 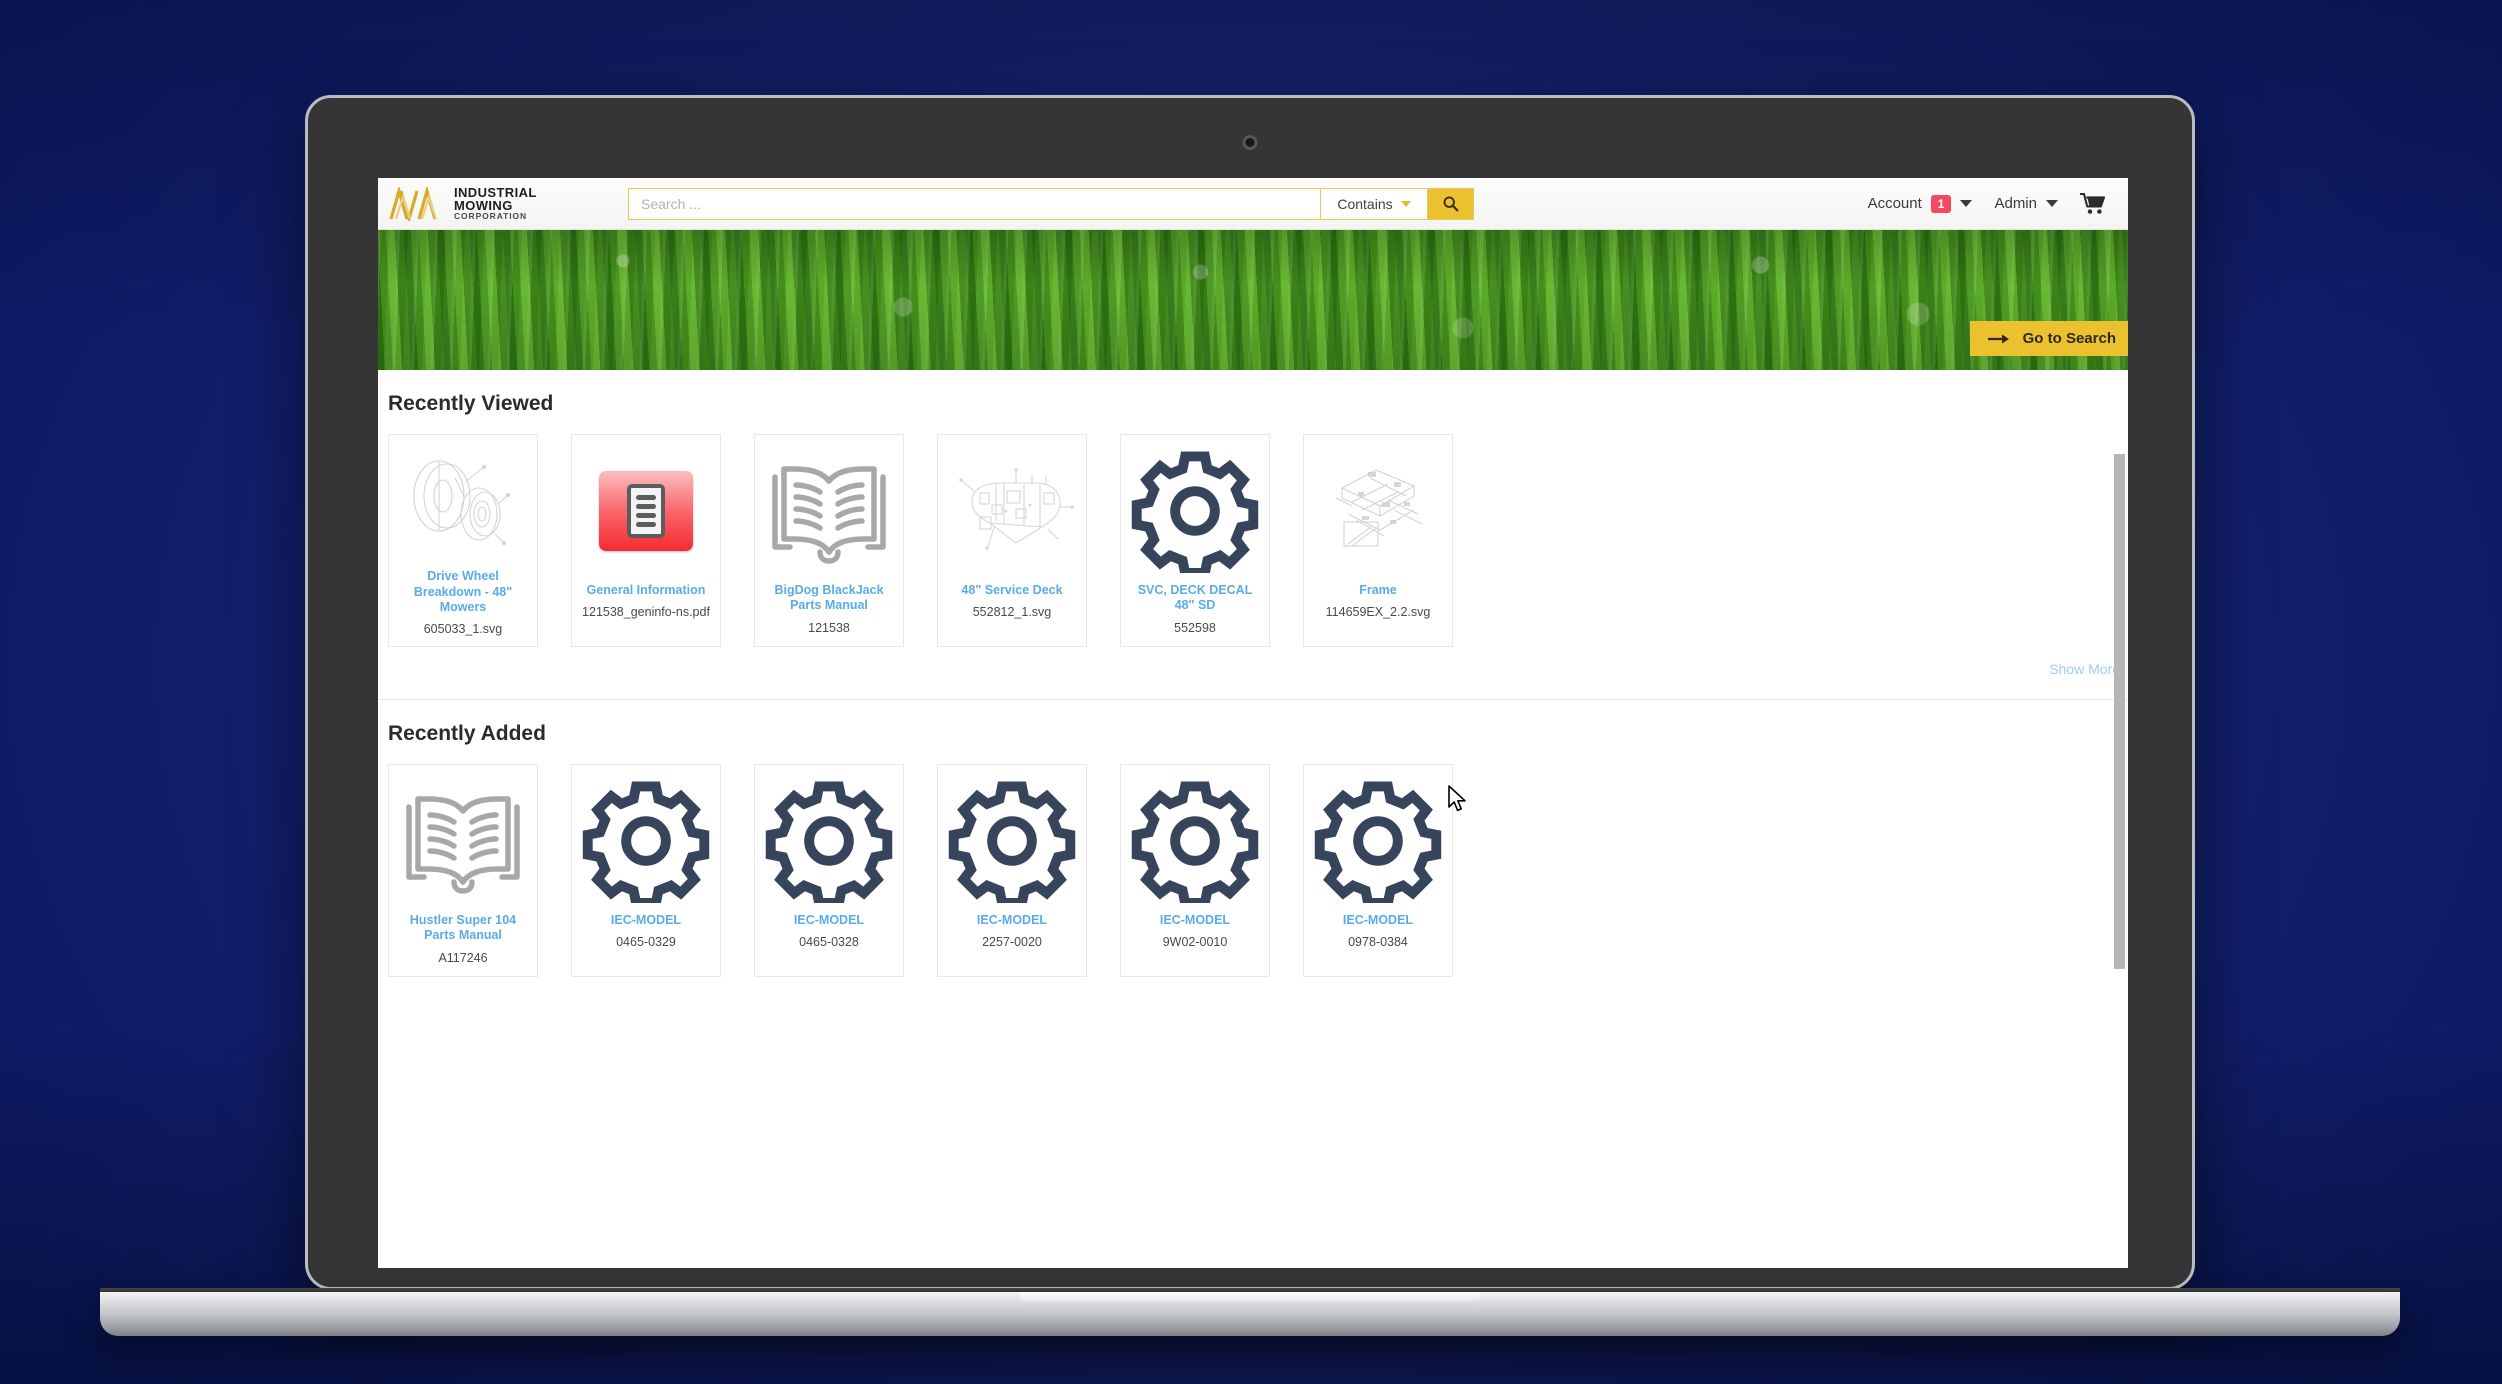 I want to click on card-iec-model-3: IEC-MODEL 2257-0020, so click(x=1012, y=870).